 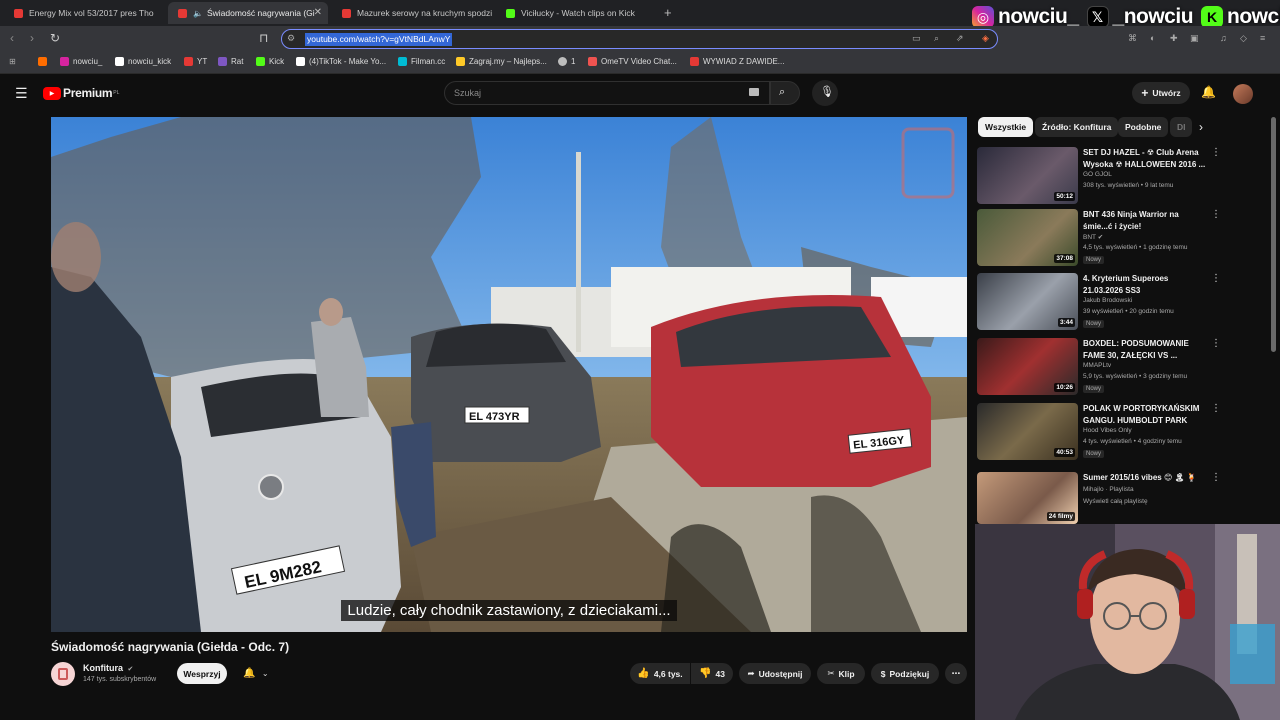 I want to click on sidebar-scrollbar, so click(x=1273, y=234).